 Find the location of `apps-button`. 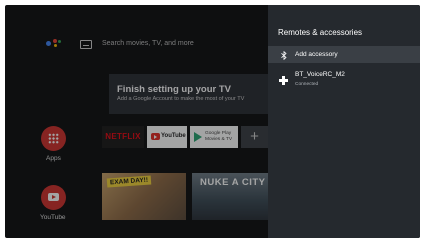

apps-button is located at coordinates (53, 138).